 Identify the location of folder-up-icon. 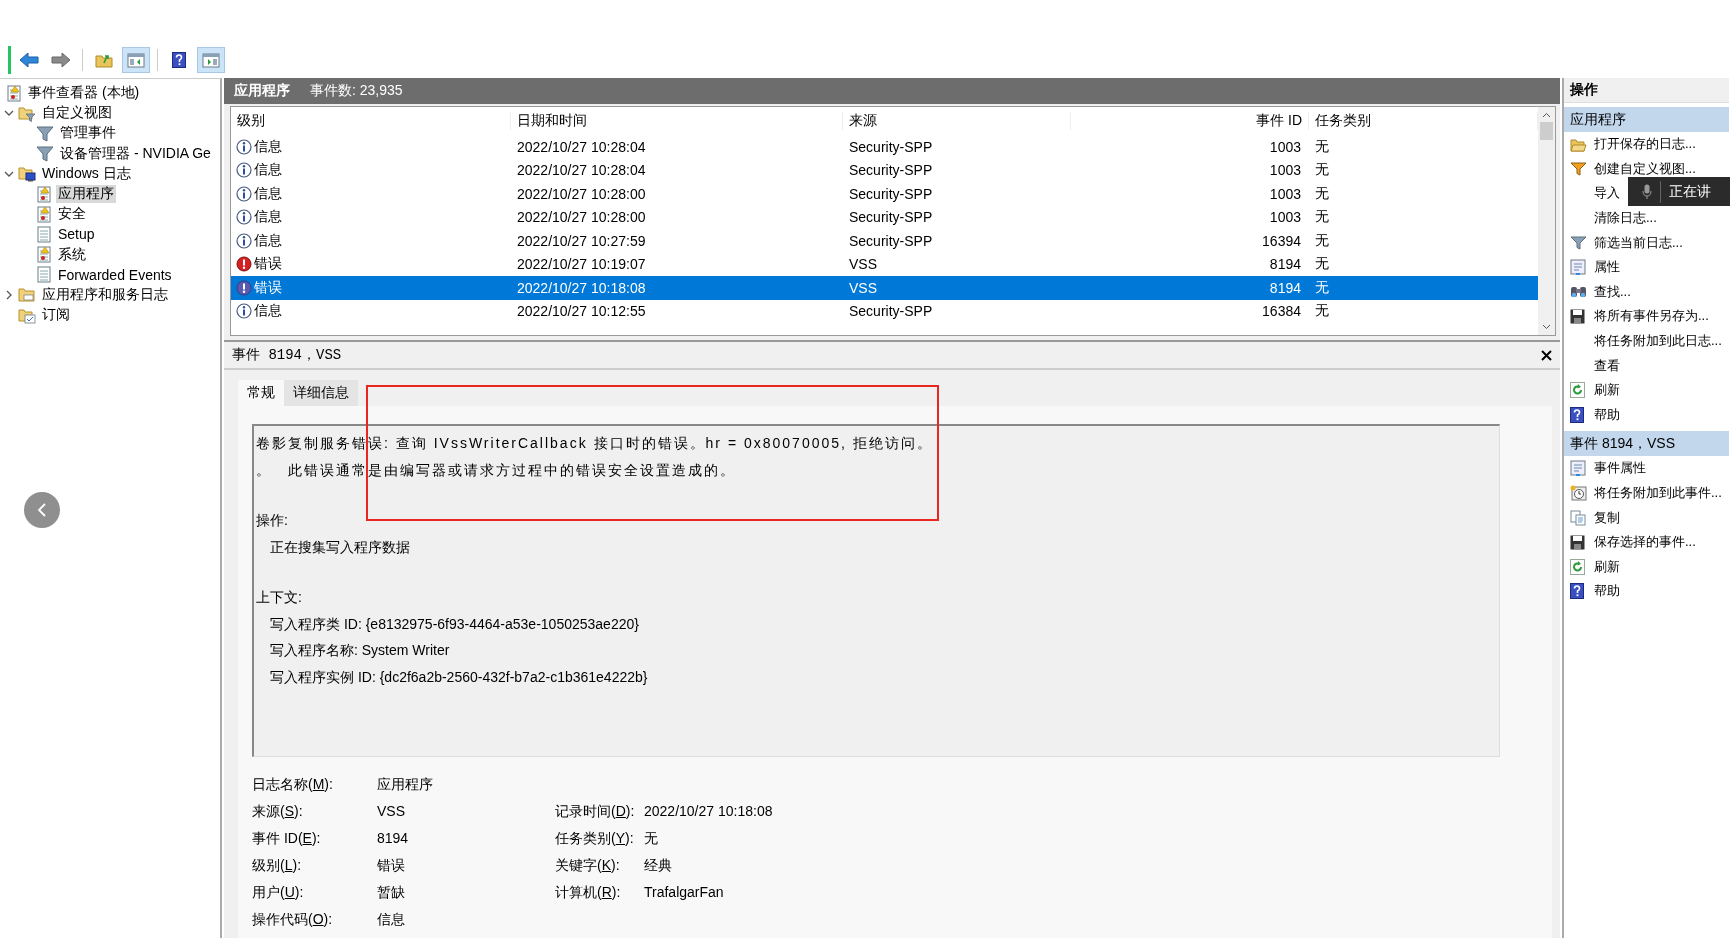
(104, 60).